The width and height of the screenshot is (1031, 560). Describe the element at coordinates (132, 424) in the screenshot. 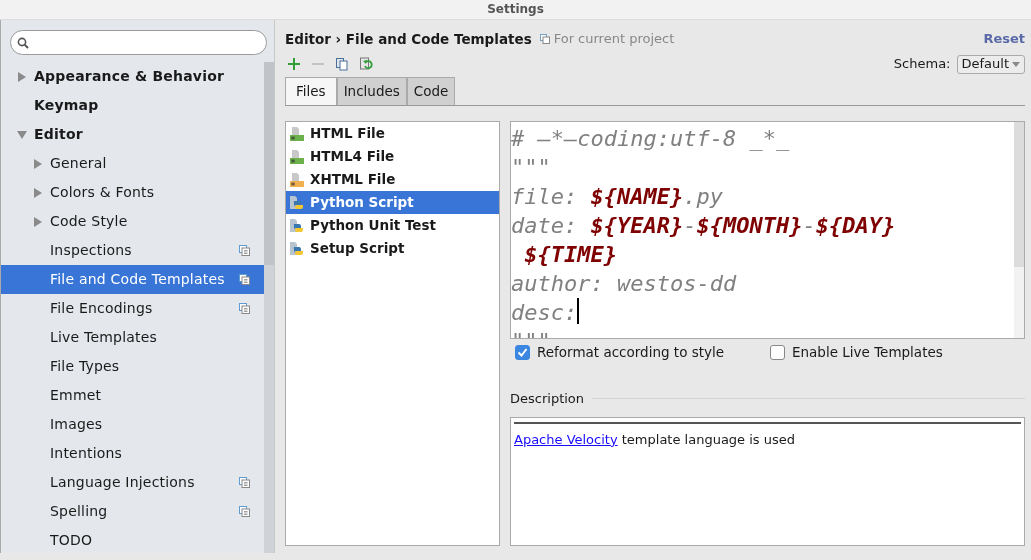

I see `tree-item: Images` at that location.